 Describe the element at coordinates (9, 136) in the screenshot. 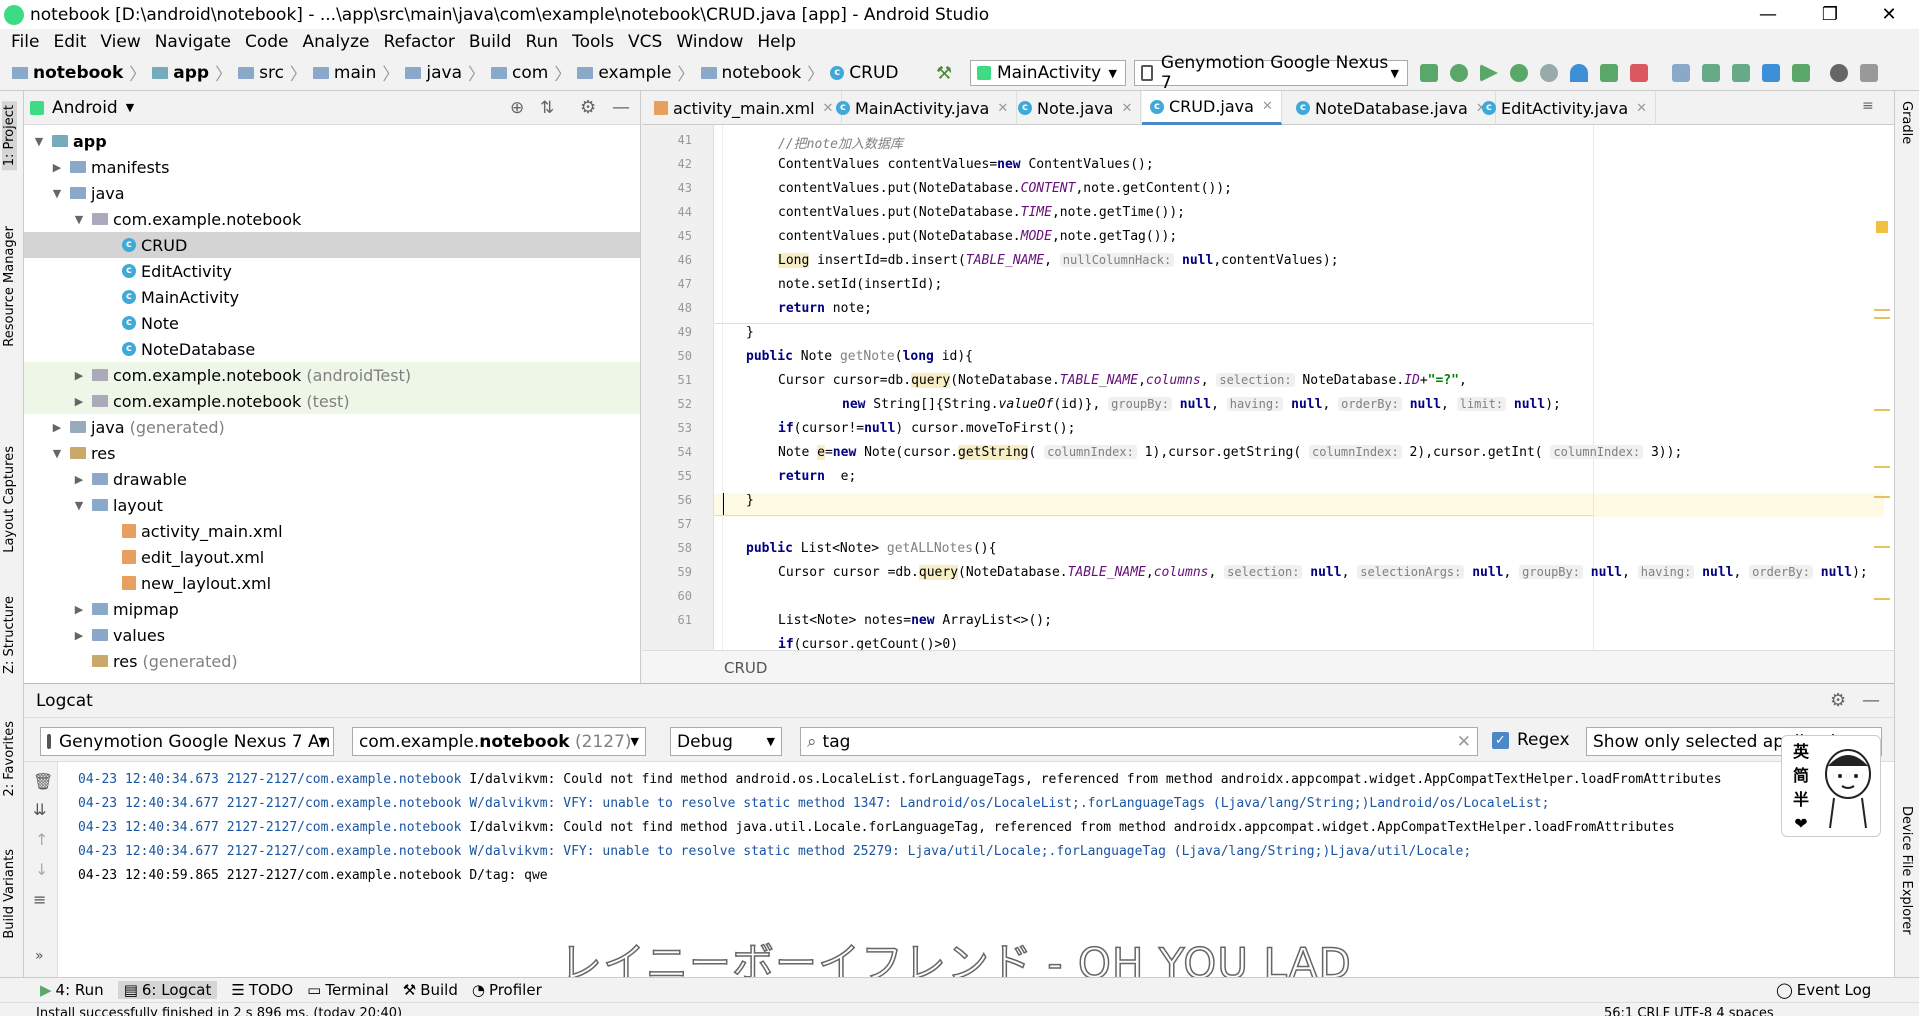

I see `tab-project: 1: Project` at that location.